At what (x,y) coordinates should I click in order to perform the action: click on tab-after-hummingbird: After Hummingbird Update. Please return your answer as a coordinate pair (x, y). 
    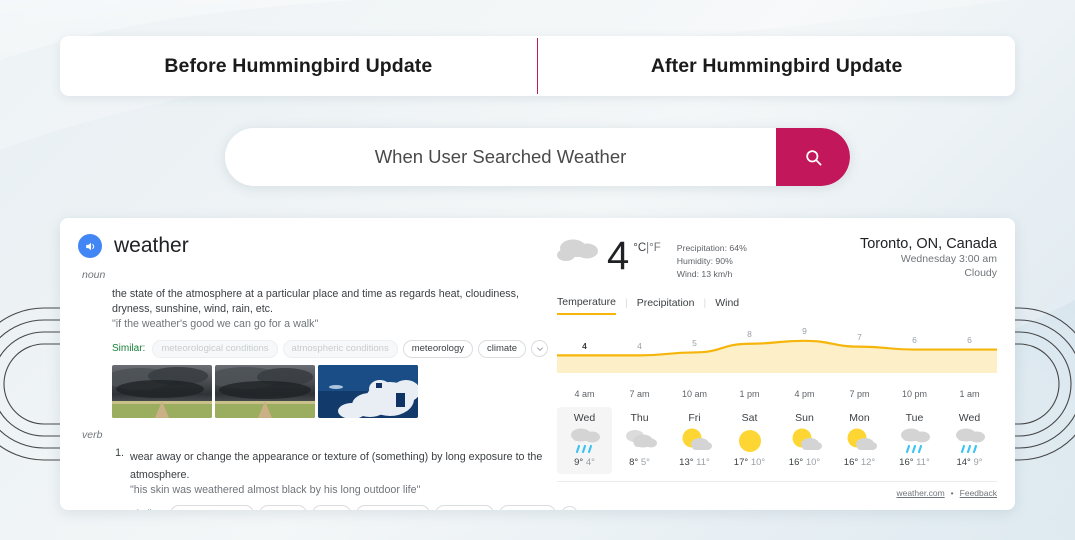
    Looking at the image, I should click on (776, 66).